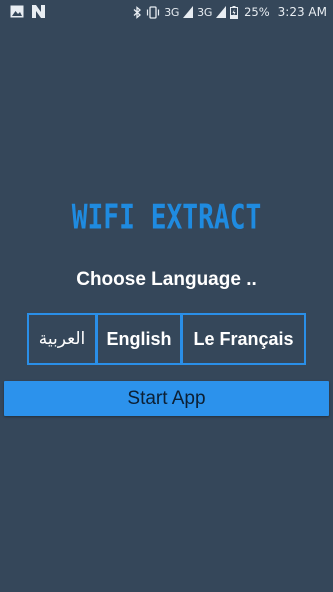  I want to click on language-selector: العربية English Le Français, so click(166, 339).